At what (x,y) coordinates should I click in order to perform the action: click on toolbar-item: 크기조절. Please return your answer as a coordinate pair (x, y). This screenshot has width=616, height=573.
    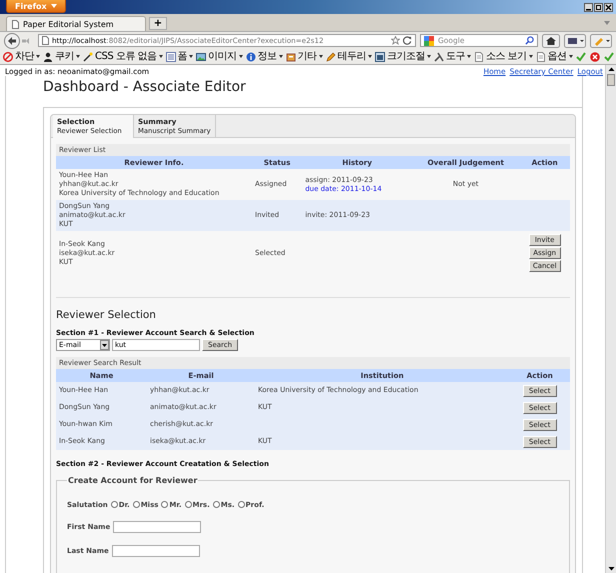
    Looking at the image, I should click on (403, 57).